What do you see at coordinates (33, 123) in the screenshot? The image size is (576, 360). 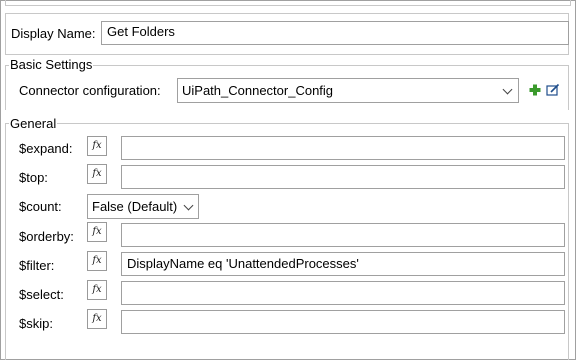 I see `general-title: General` at bounding box center [33, 123].